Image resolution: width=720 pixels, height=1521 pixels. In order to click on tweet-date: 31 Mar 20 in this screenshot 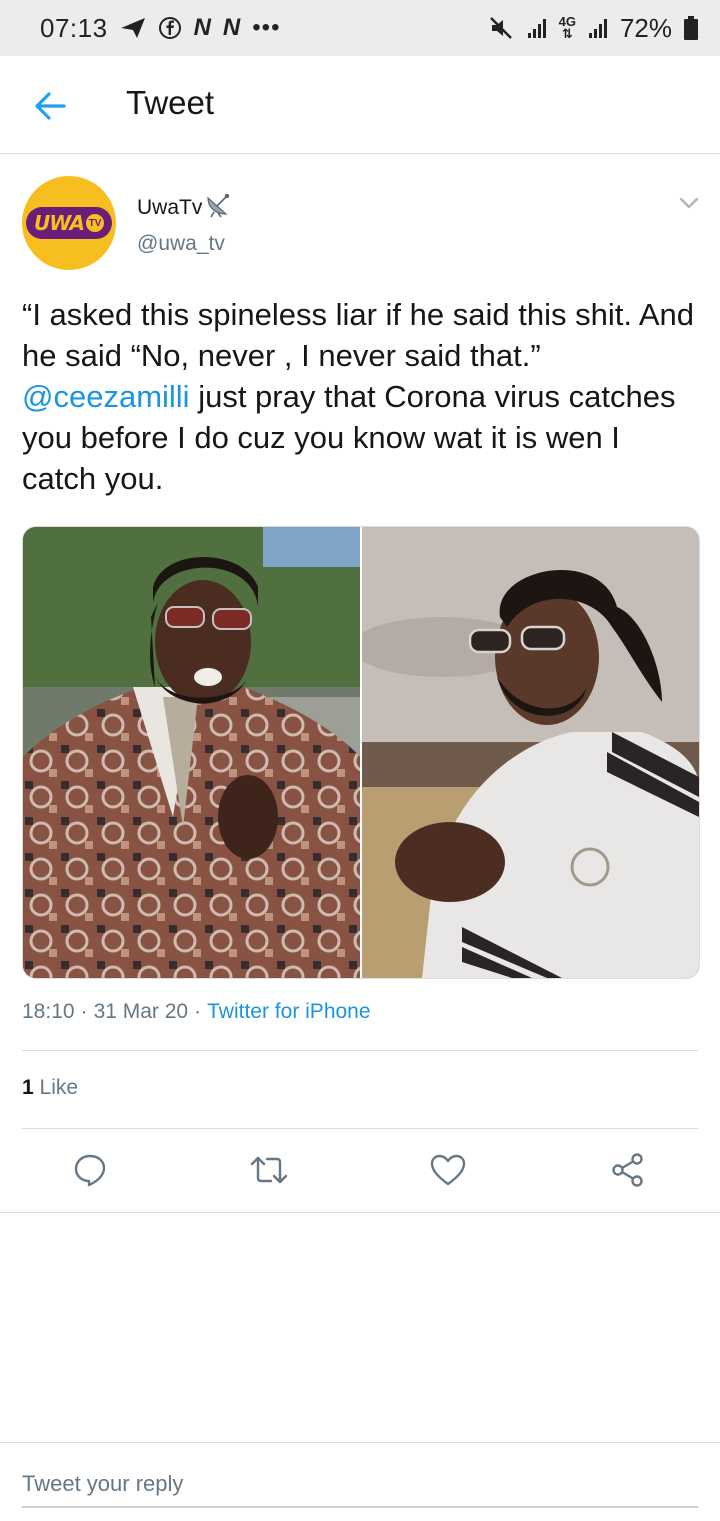, I will do `click(141, 1011)`.